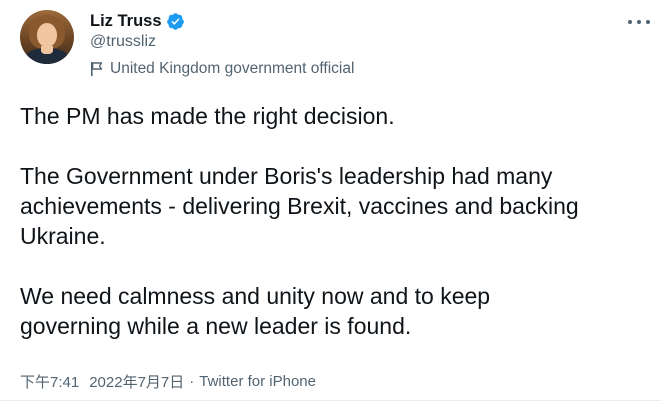 The height and width of the screenshot is (401, 661). What do you see at coordinates (47, 50) in the screenshot?
I see `avatar-collar` at bounding box center [47, 50].